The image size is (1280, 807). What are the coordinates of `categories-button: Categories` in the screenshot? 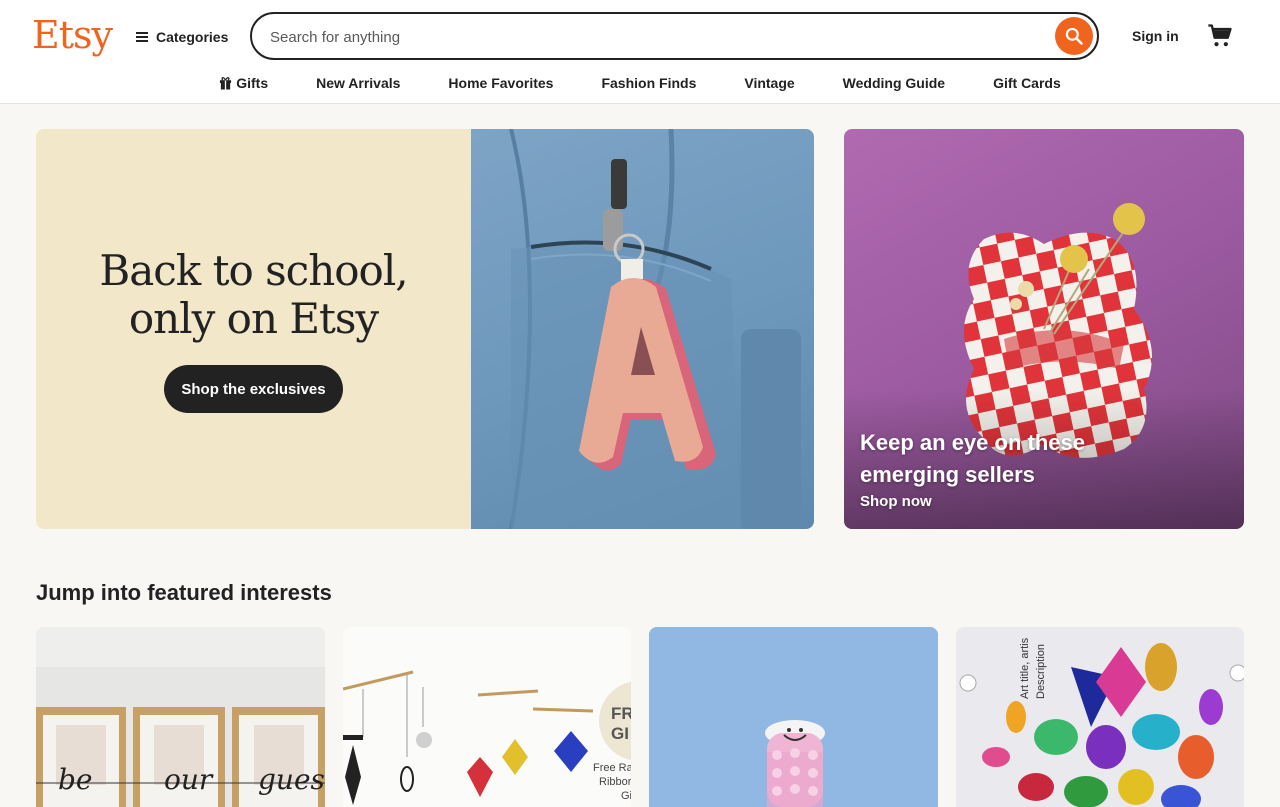 It's located at (182, 37).